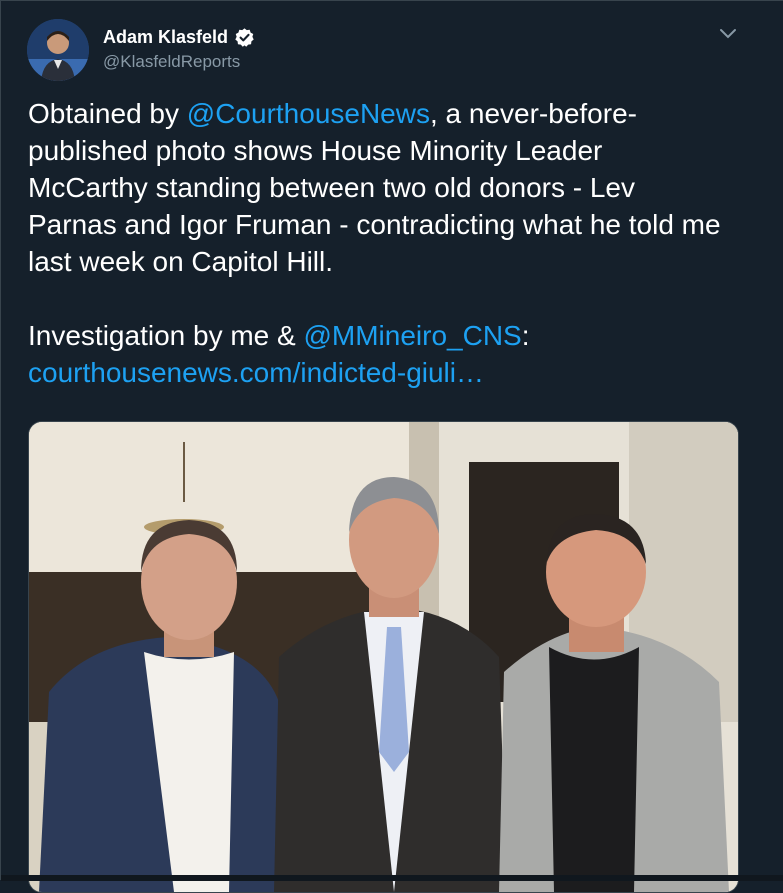 Image resolution: width=783 pixels, height=893 pixels. Describe the element at coordinates (392, 878) in the screenshot. I see `bottom-edge` at that location.